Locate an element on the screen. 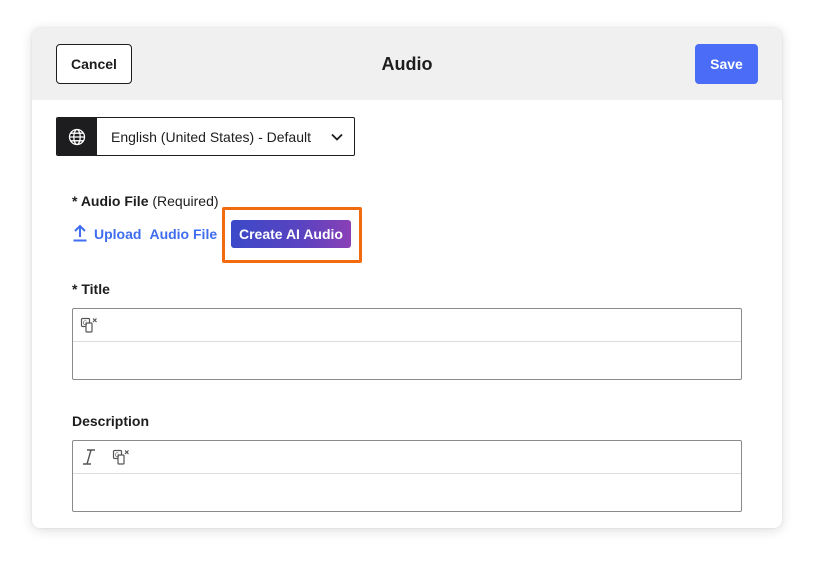 The image size is (814, 564). globe-icon is located at coordinates (77, 136).